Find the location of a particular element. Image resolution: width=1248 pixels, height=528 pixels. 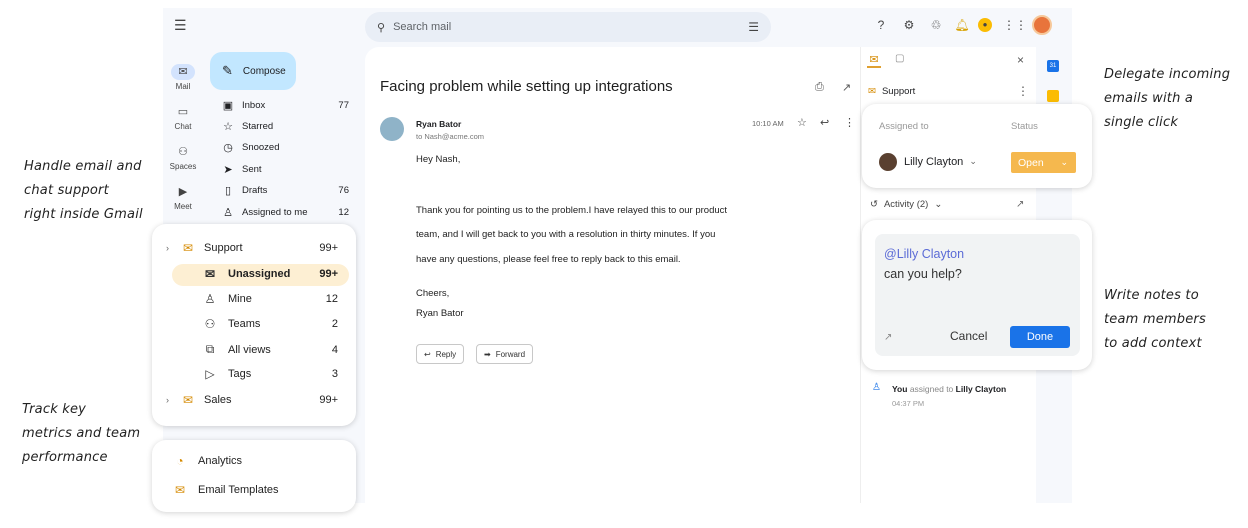

inbox-teams: ⚇ Teams 2 is located at coordinates (269, 324).